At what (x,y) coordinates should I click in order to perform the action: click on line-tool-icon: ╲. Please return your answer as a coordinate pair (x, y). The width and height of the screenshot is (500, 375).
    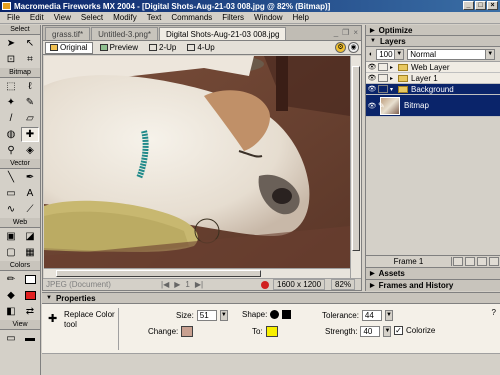
    Looking at the image, I should click on (11, 177).